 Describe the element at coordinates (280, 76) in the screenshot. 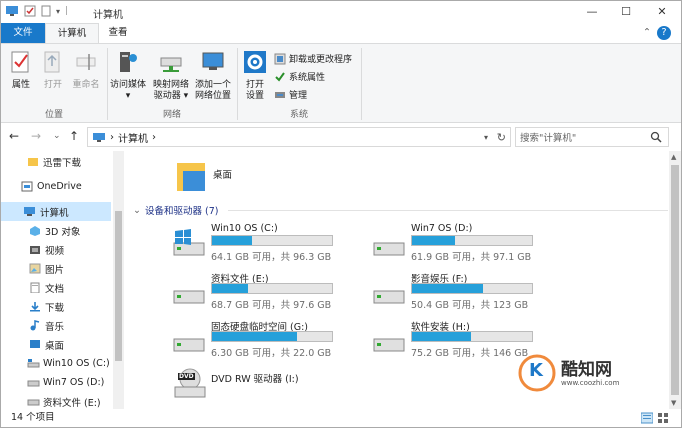

I see `check-icon` at that location.